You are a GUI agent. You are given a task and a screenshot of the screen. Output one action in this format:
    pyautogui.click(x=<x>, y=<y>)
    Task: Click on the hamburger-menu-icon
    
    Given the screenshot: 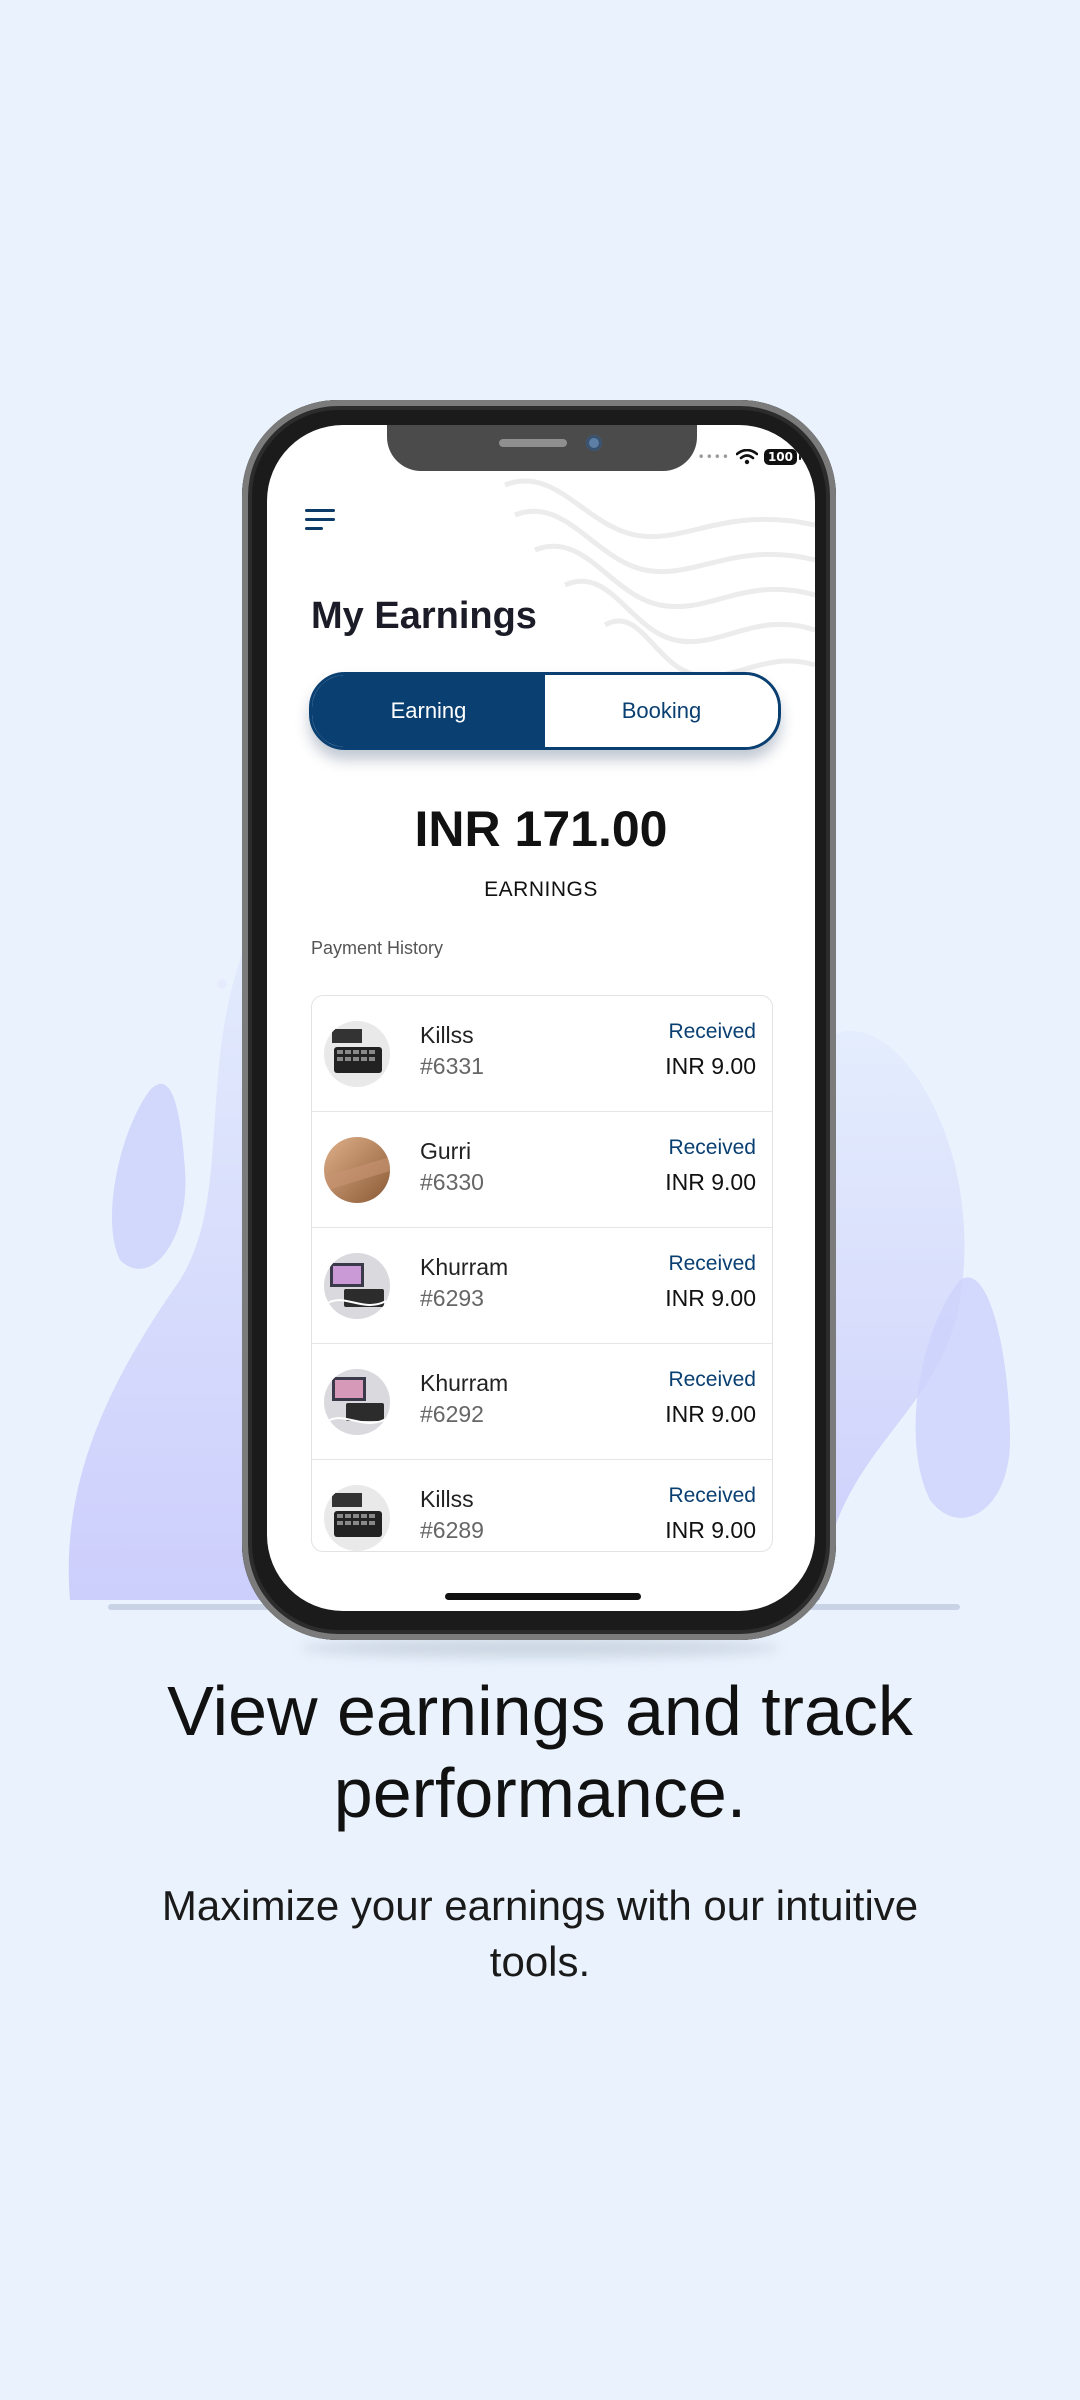 What is the action you would take?
    pyautogui.click(x=323, y=520)
    